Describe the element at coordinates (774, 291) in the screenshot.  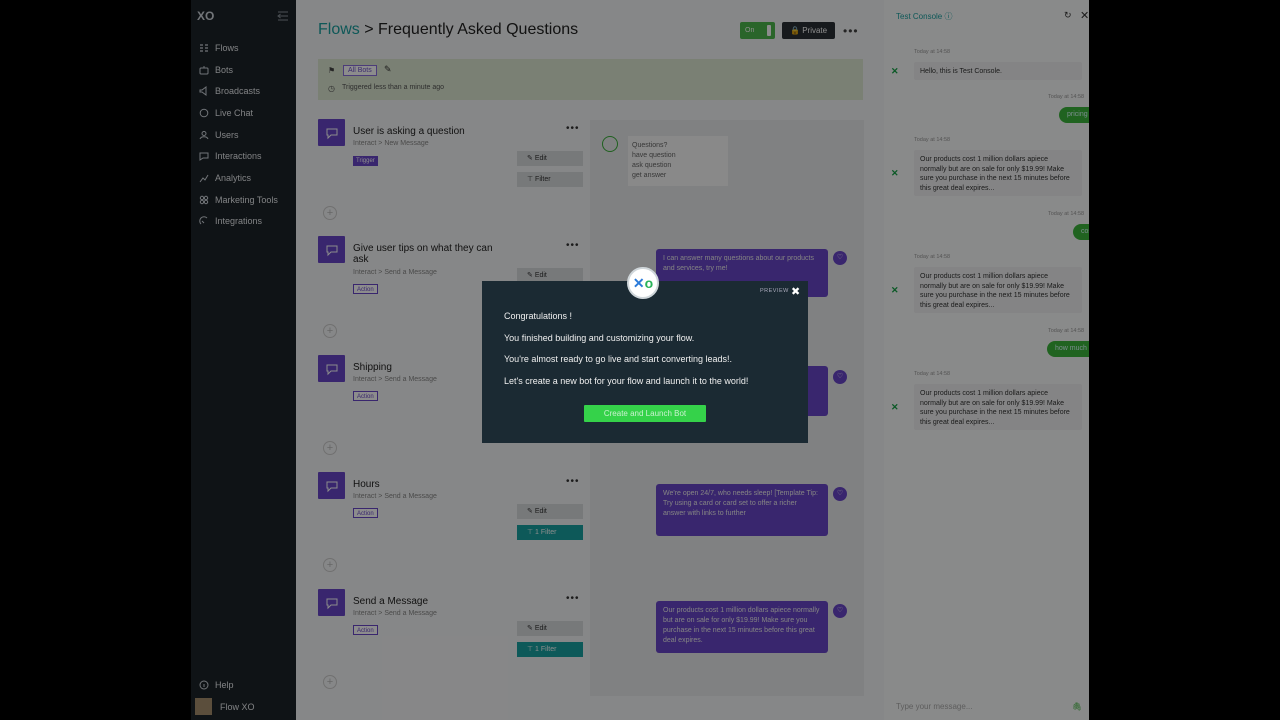
I see `preview-label: PREVIEW` at that location.